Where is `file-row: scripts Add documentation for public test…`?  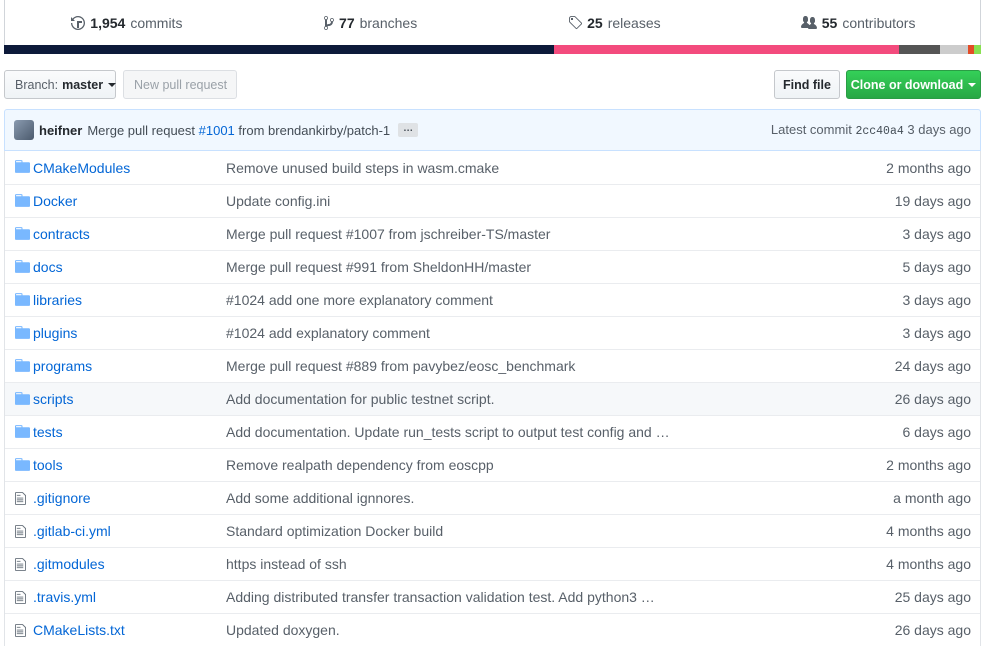 file-row: scripts Add documentation for public test… is located at coordinates (492, 398).